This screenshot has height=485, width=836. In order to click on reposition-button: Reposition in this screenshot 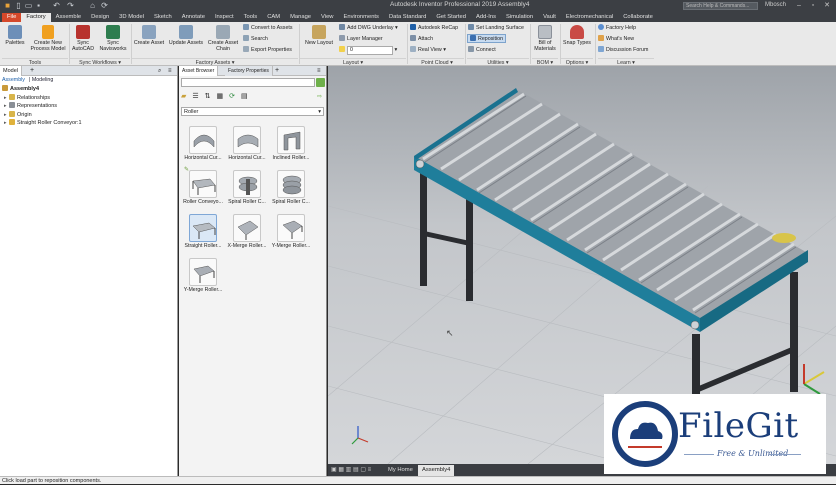, I will do `click(487, 38)`.